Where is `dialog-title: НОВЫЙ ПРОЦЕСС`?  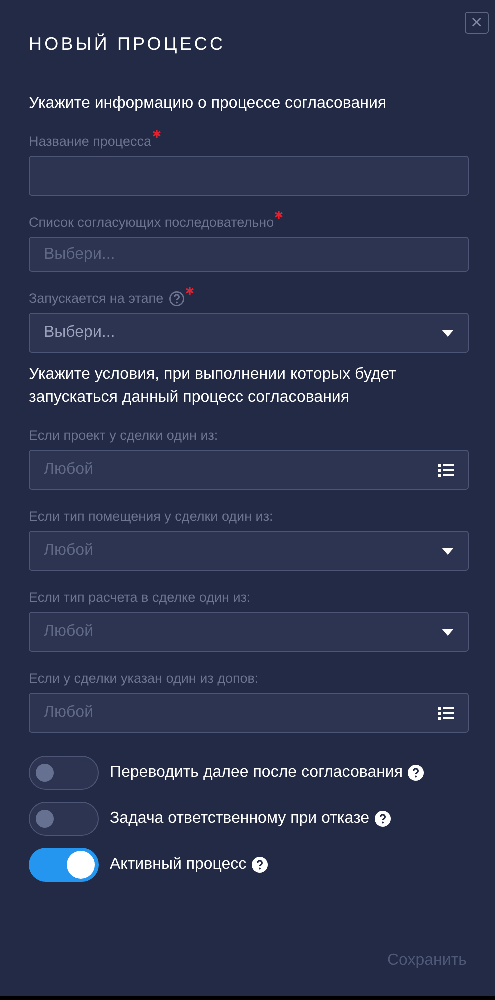
dialog-title: НОВЫЙ ПРОЦЕСС is located at coordinates (128, 44).